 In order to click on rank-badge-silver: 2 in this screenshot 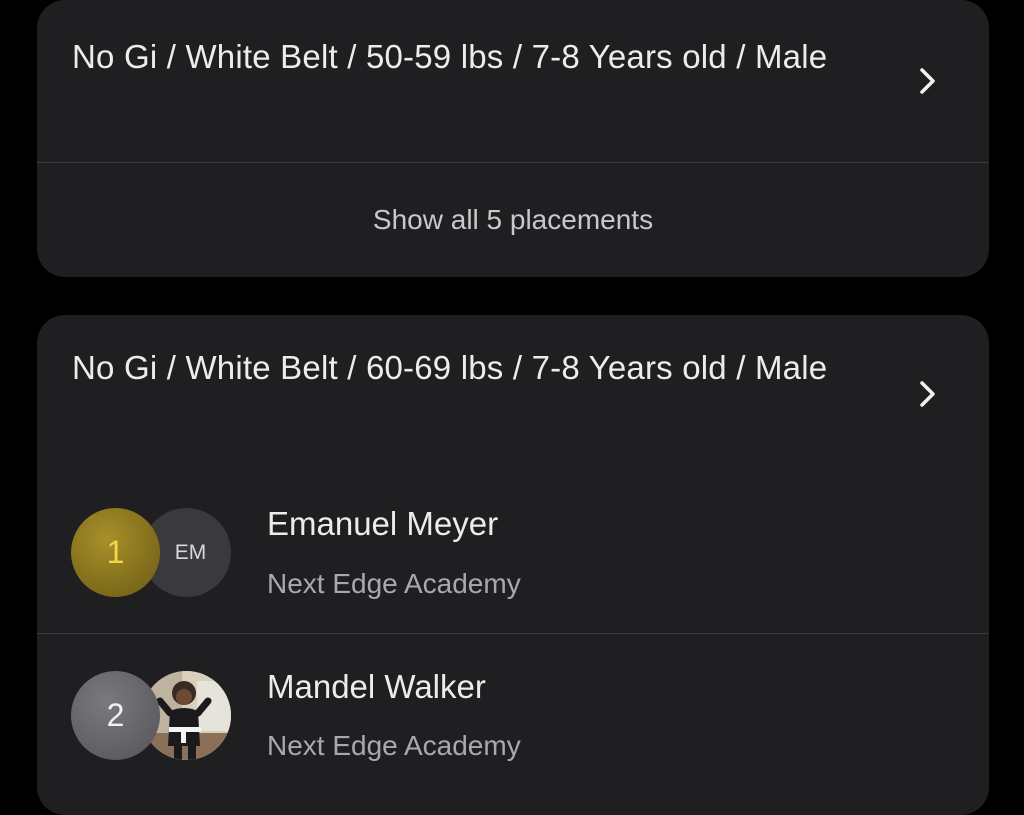, I will do `click(115, 715)`.